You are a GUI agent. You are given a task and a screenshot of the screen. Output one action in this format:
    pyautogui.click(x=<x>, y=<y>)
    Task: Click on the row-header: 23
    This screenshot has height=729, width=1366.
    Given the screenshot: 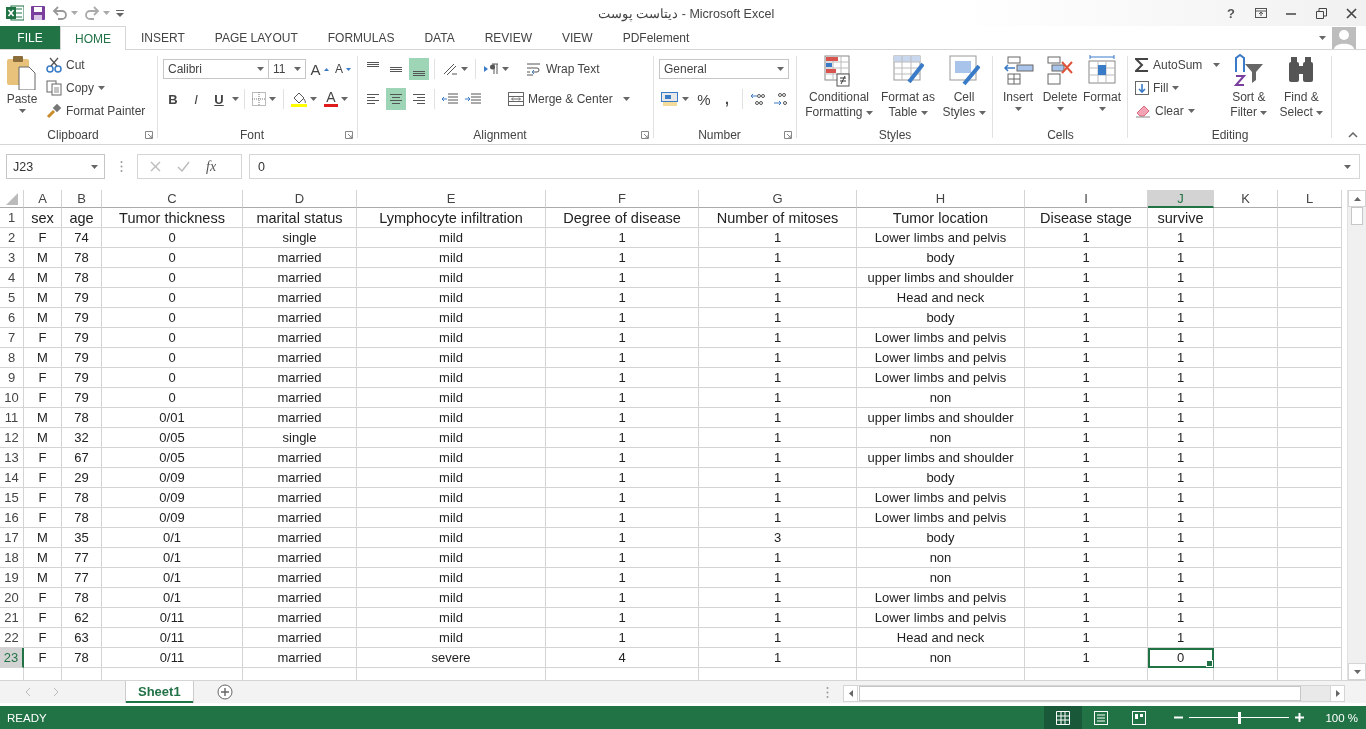 What is the action you would take?
    pyautogui.click(x=12, y=658)
    